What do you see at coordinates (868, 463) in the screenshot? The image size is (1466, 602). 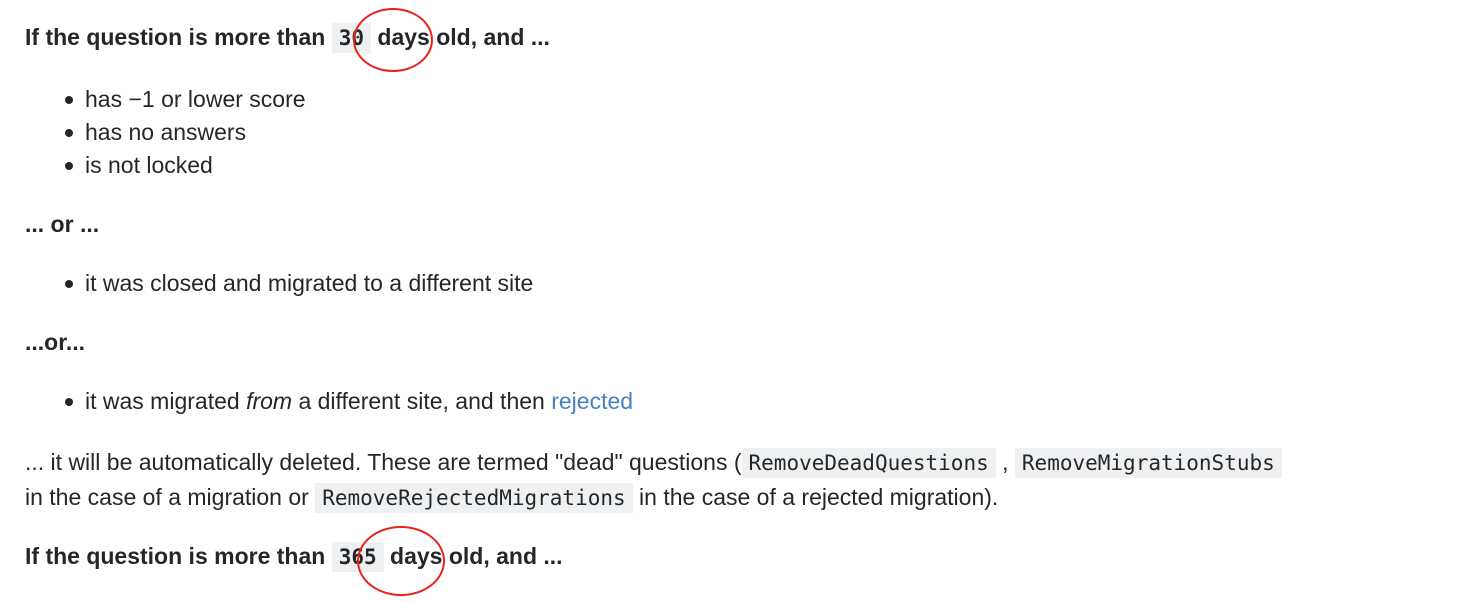 I see `code-remove-dead-questions: RemoveDeadQuestions` at bounding box center [868, 463].